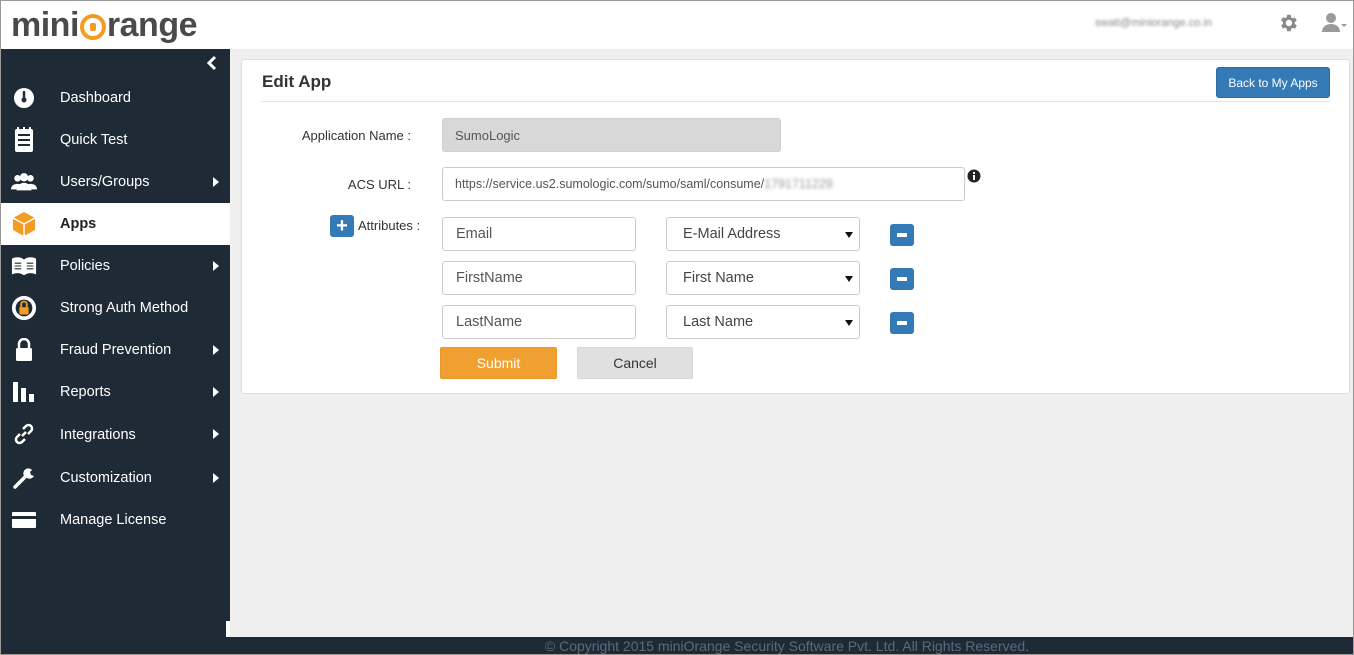  I want to click on attribute-mapping-select: First Name, so click(763, 278).